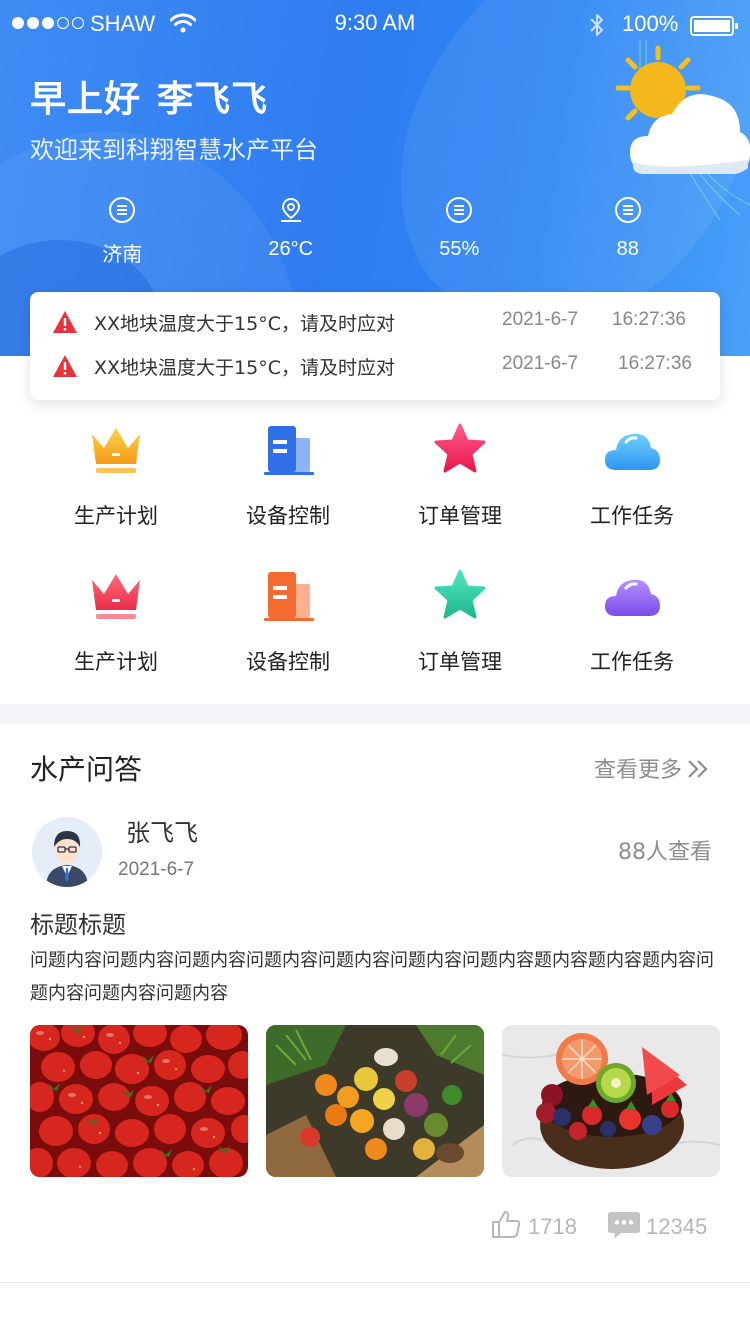 Image resolution: width=750 pixels, height=1334 pixels. Describe the element at coordinates (624, 1225) in the screenshot. I see `comment-icon` at that location.